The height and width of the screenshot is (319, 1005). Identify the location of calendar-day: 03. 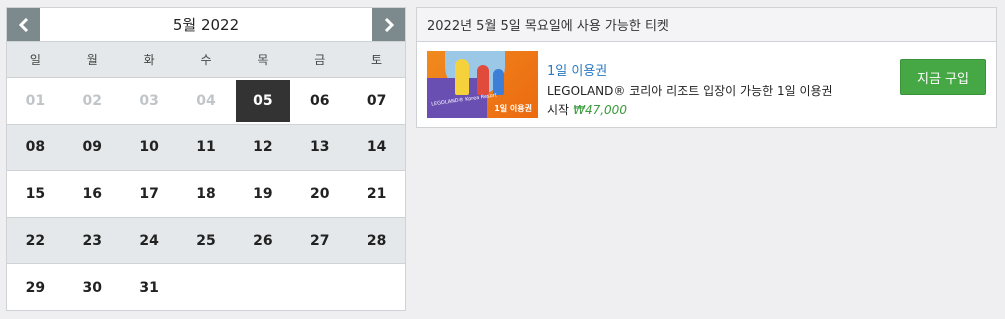
(149, 100).